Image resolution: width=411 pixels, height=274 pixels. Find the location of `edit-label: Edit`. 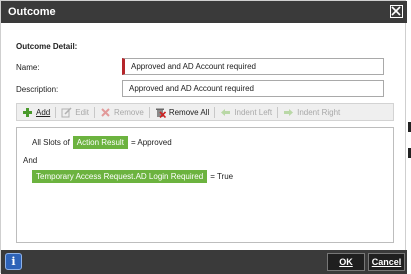

edit-label: Edit is located at coordinates (82, 112).